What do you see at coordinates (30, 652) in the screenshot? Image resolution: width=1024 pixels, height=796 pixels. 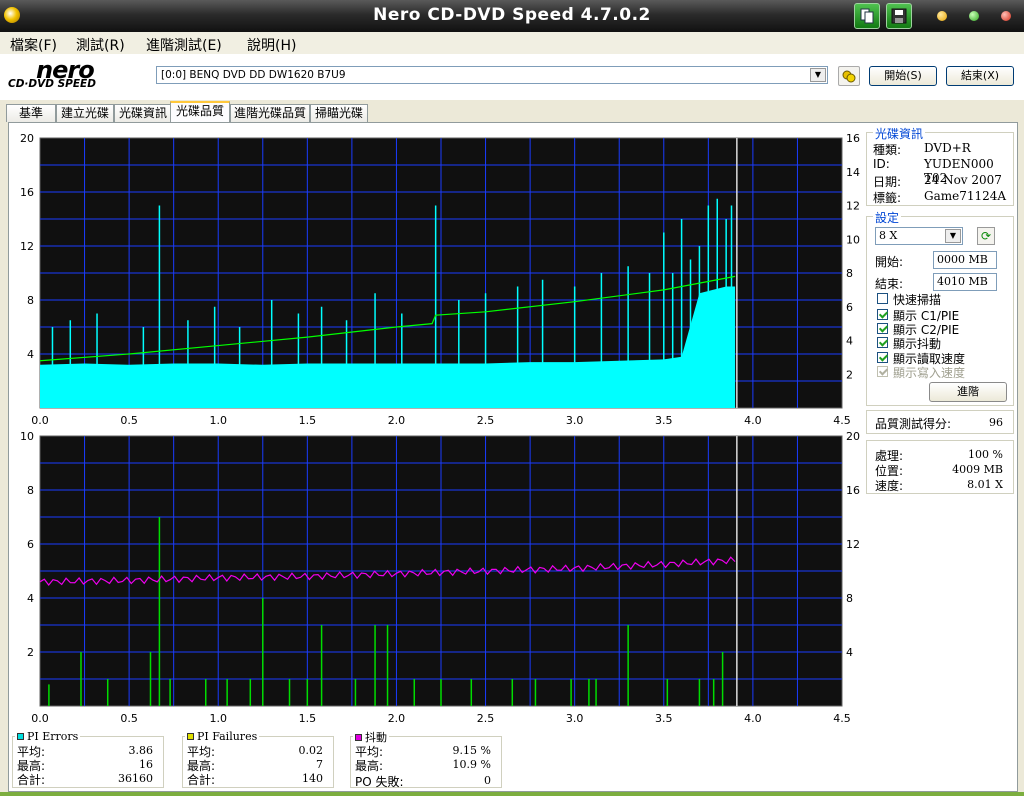 I see `chart2-y-tick: 2` at bounding box center [30, 652].